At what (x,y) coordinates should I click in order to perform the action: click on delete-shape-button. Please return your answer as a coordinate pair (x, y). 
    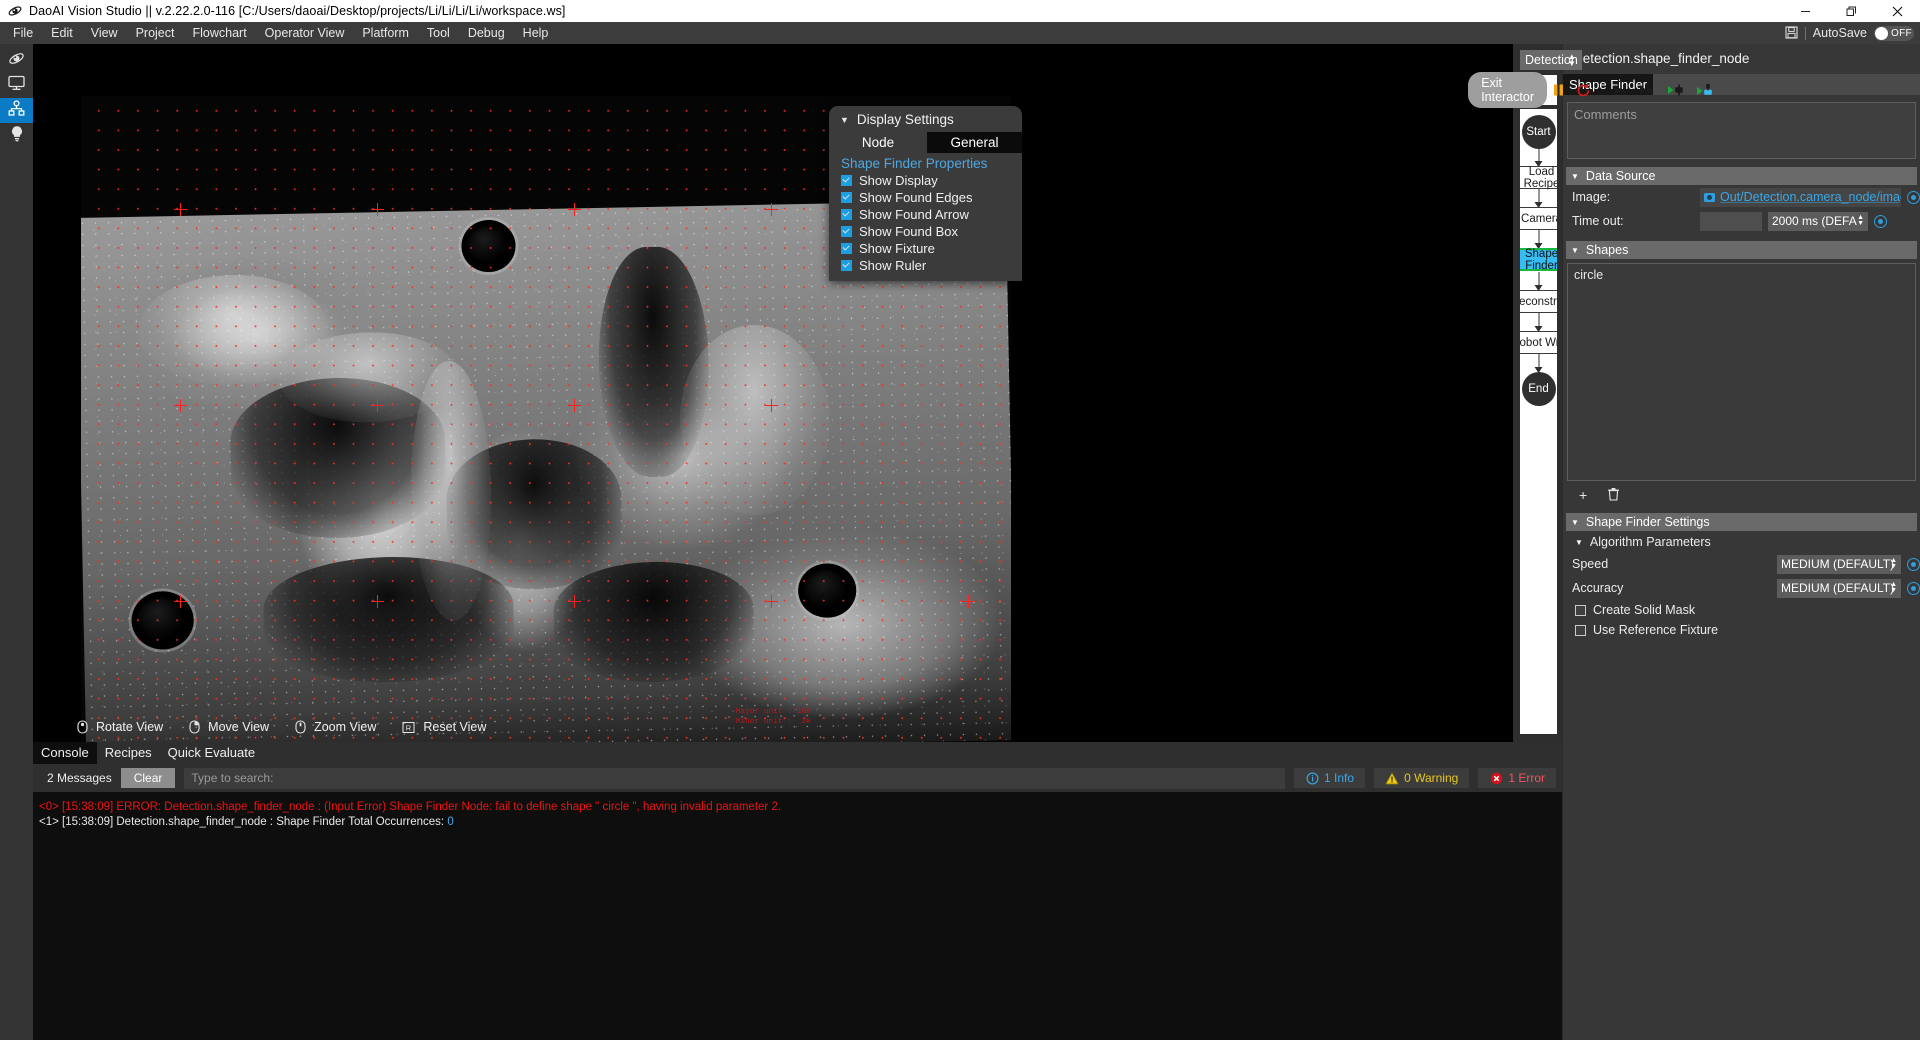
    Looking at the image, I should click on (1613, 495).